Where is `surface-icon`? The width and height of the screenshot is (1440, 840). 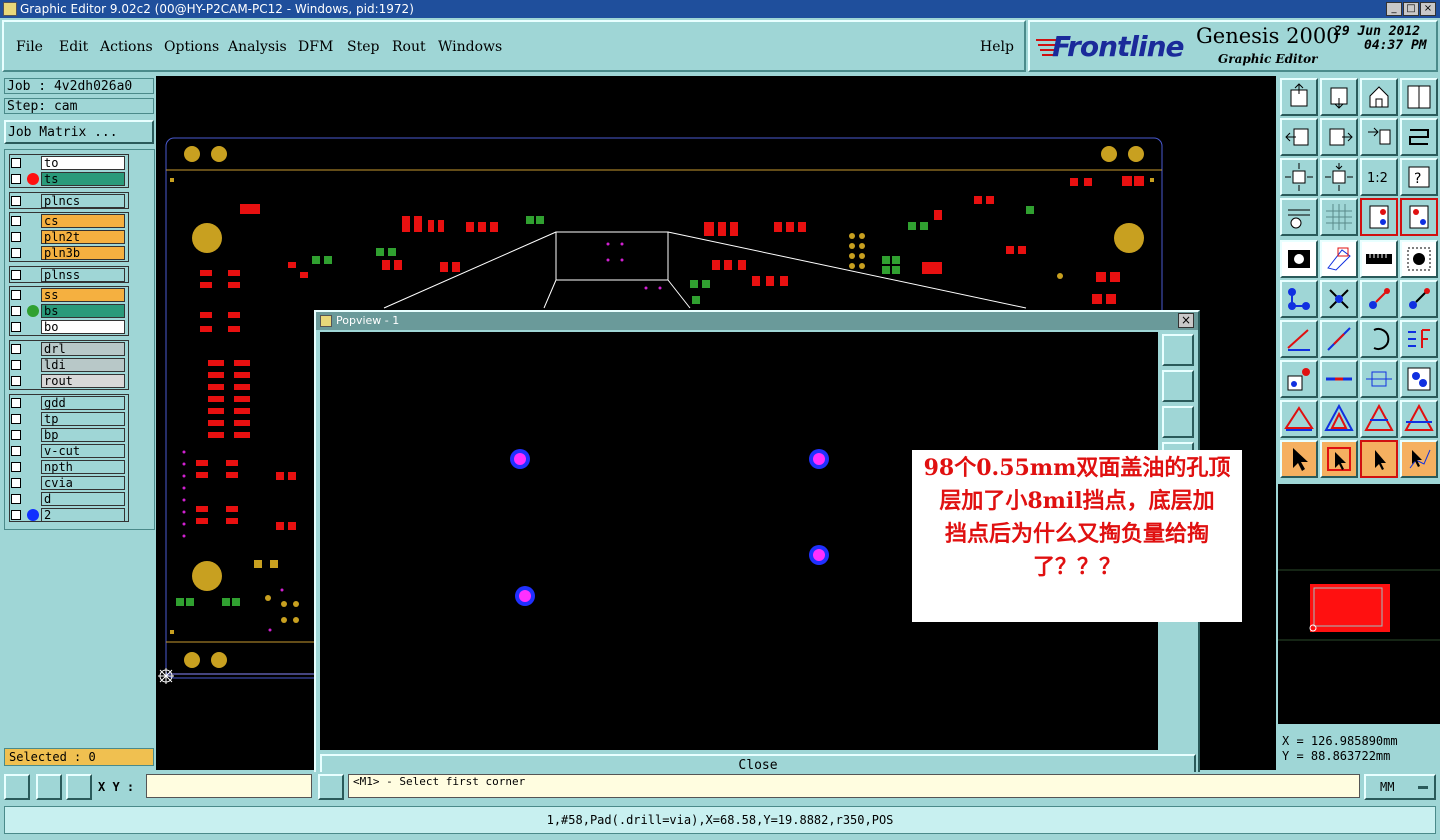
surface-icon is located at coordinates (1379, 419).